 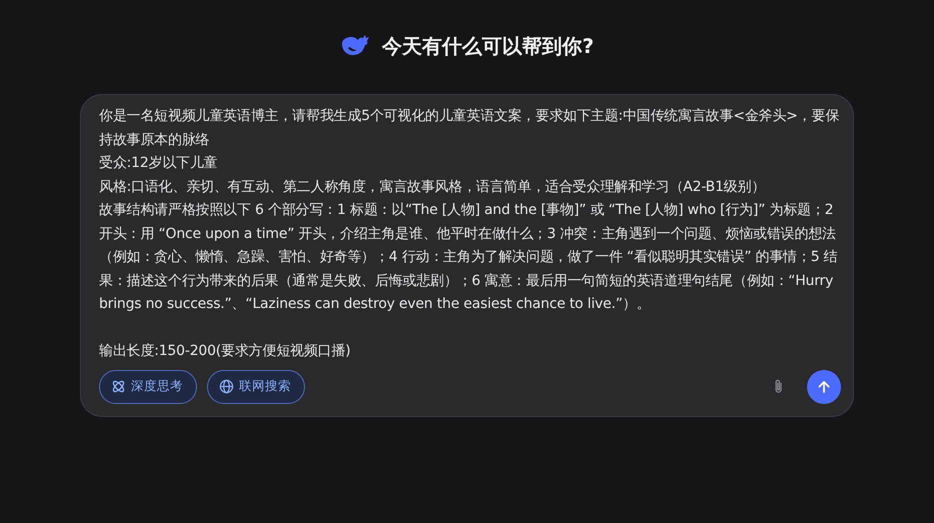 I want to click on send-button, so click(x=824, y=387).